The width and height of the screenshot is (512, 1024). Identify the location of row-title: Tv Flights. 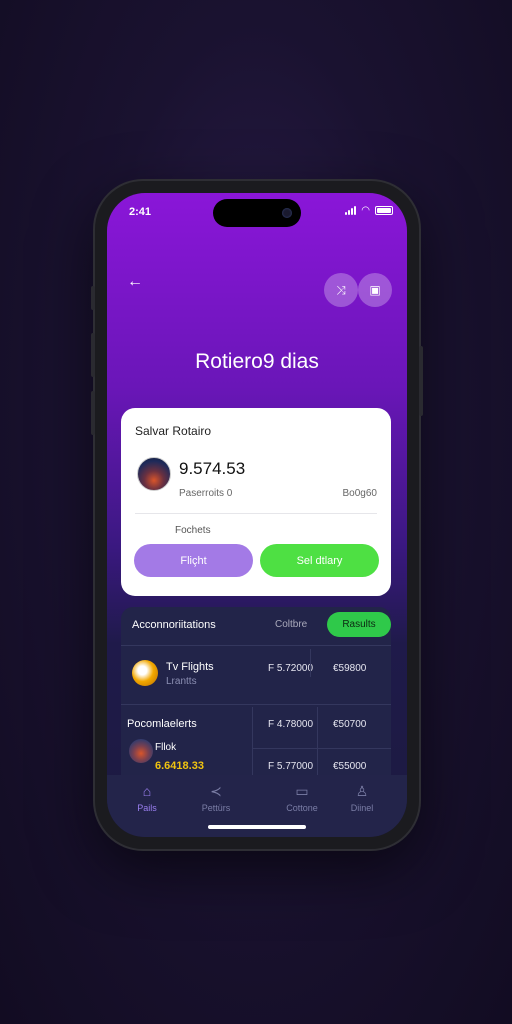
(190, 667).